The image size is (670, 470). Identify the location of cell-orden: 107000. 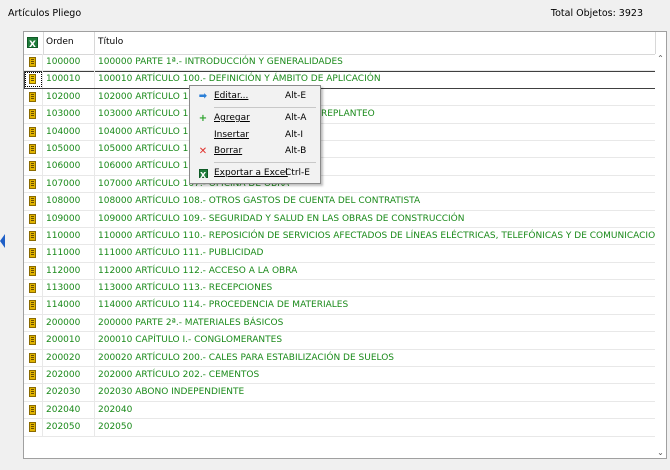
(69, 184).